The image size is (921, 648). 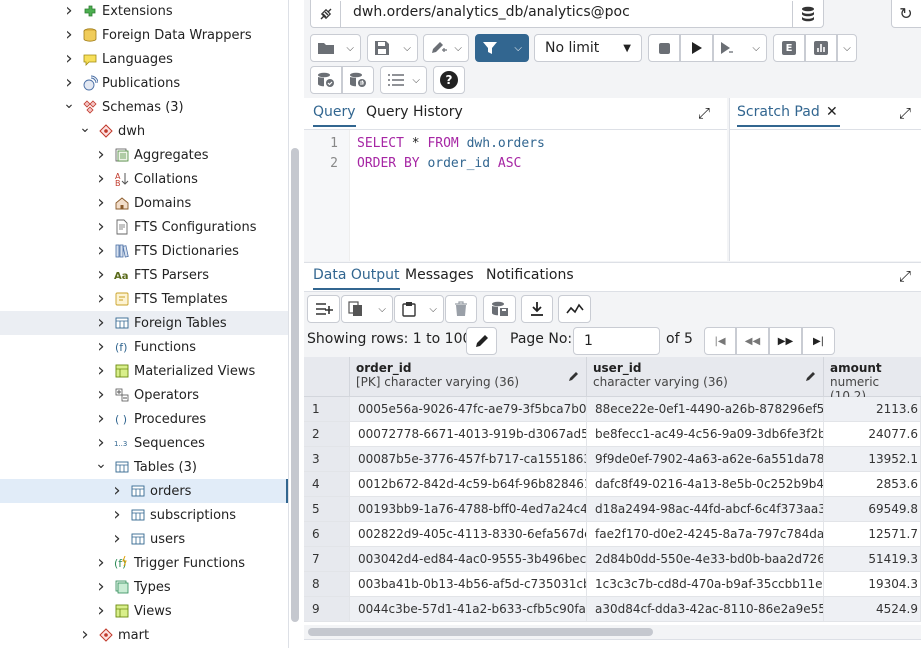 I want to click on tree-item-schemas: Schemas (3), so click(x=144, y=107).